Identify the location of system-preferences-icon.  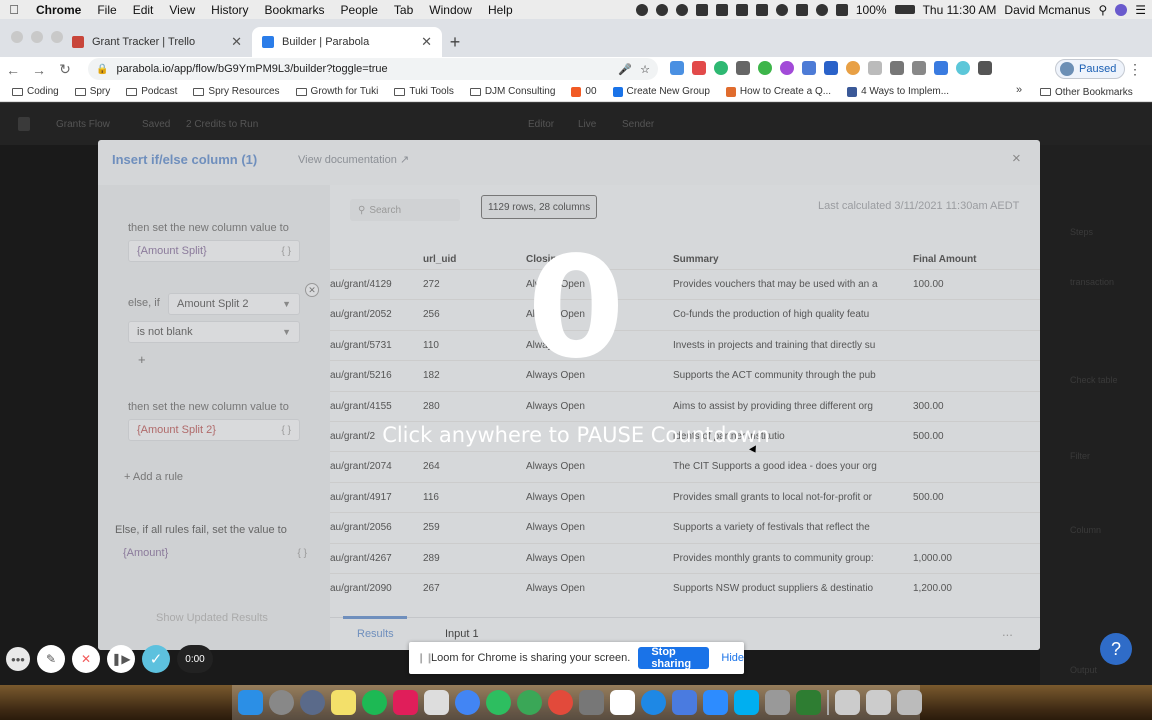
(281, 702).